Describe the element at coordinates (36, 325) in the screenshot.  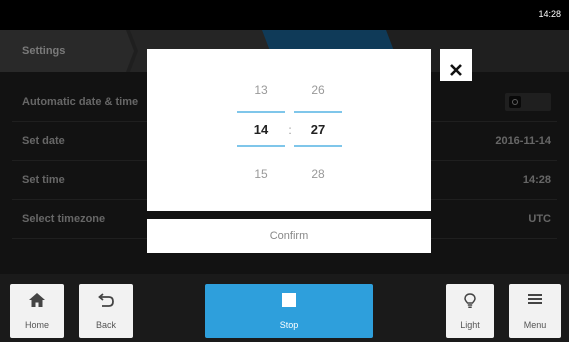
I see `home-label: Home` at that location.